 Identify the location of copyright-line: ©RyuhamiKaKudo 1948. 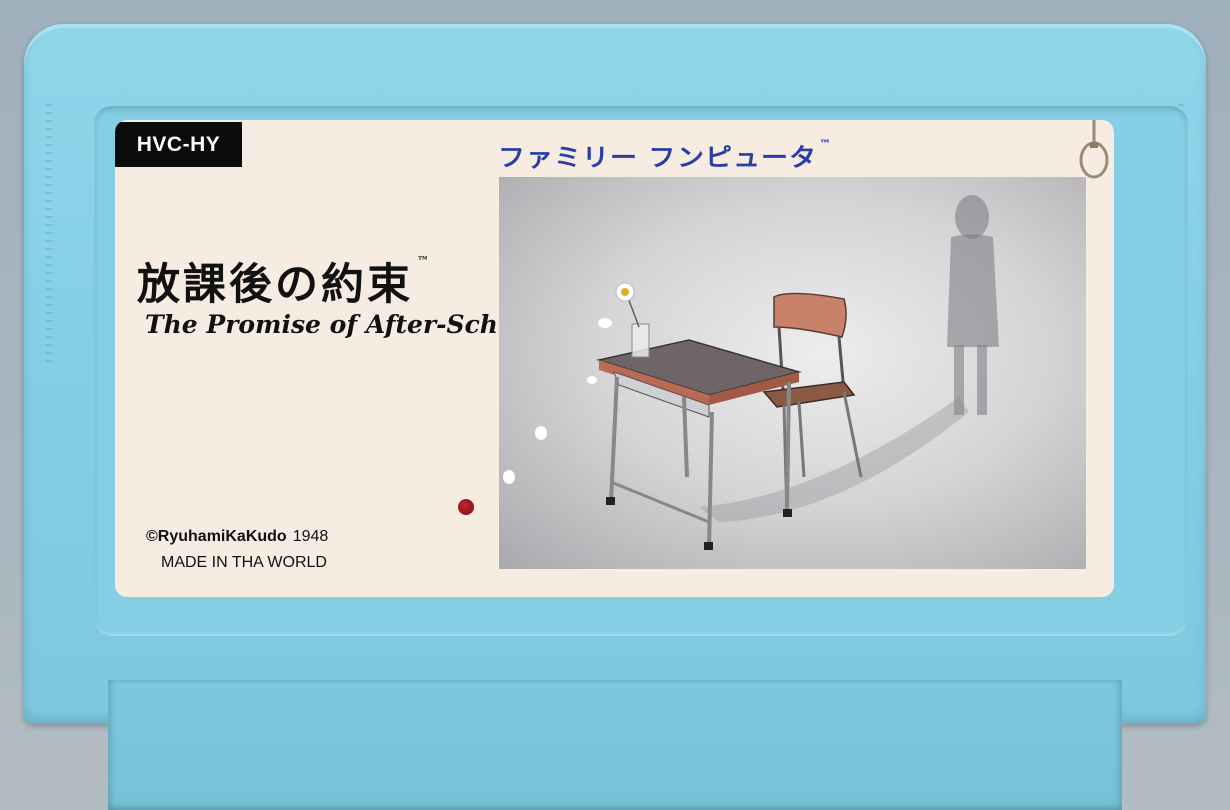
(237, 537).